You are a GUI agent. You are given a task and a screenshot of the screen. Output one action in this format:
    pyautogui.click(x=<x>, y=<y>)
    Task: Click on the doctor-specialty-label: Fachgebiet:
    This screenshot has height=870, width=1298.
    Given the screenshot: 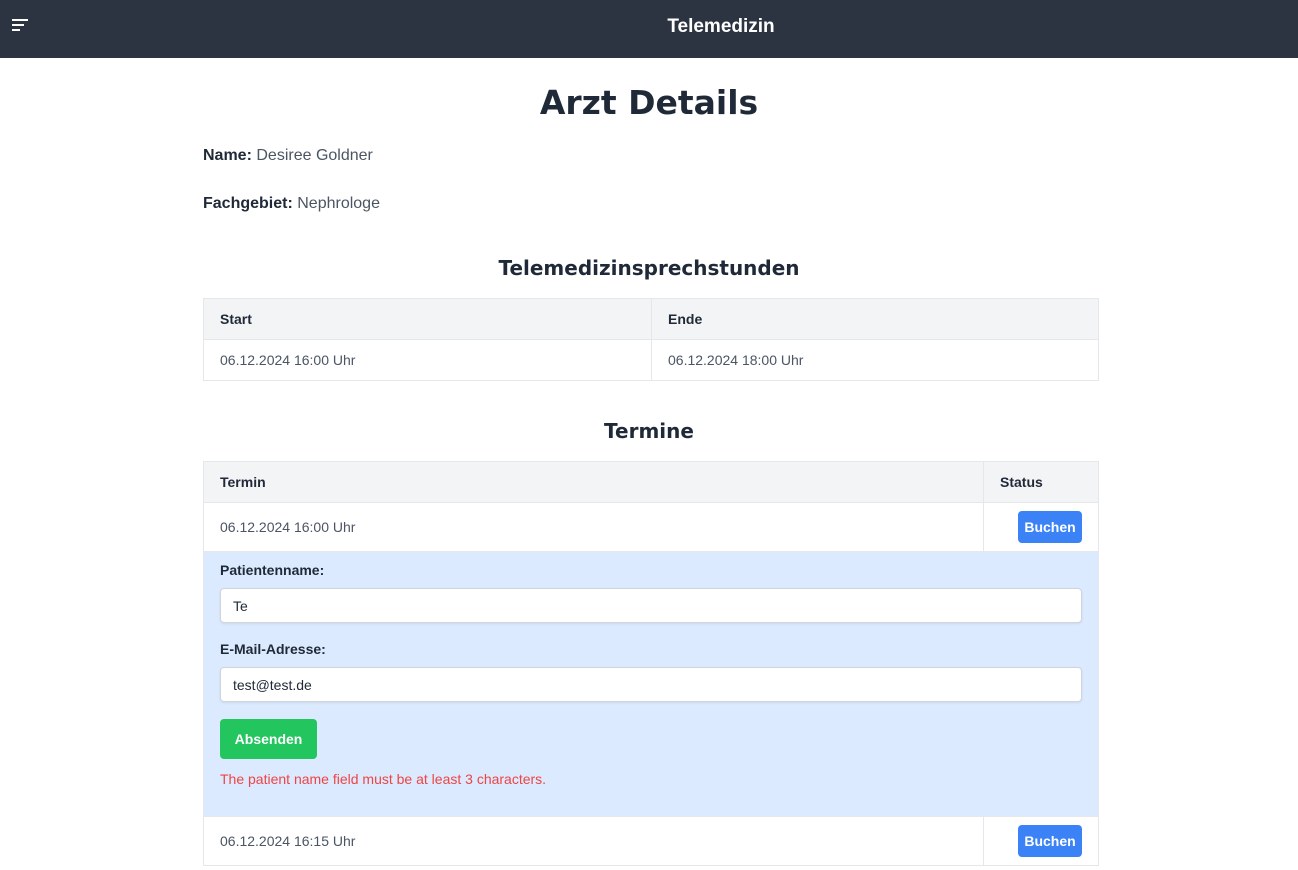 What is the action you would take?
    pyautogui.click(x=248, y=203)
    